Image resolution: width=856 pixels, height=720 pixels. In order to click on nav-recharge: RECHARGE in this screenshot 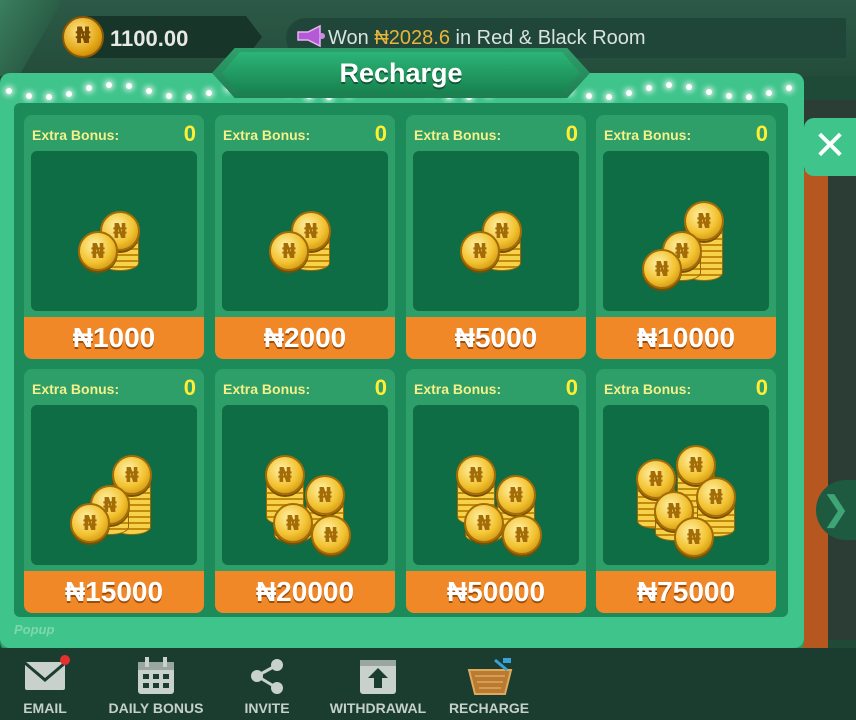, I will do `click(489, 684)`.